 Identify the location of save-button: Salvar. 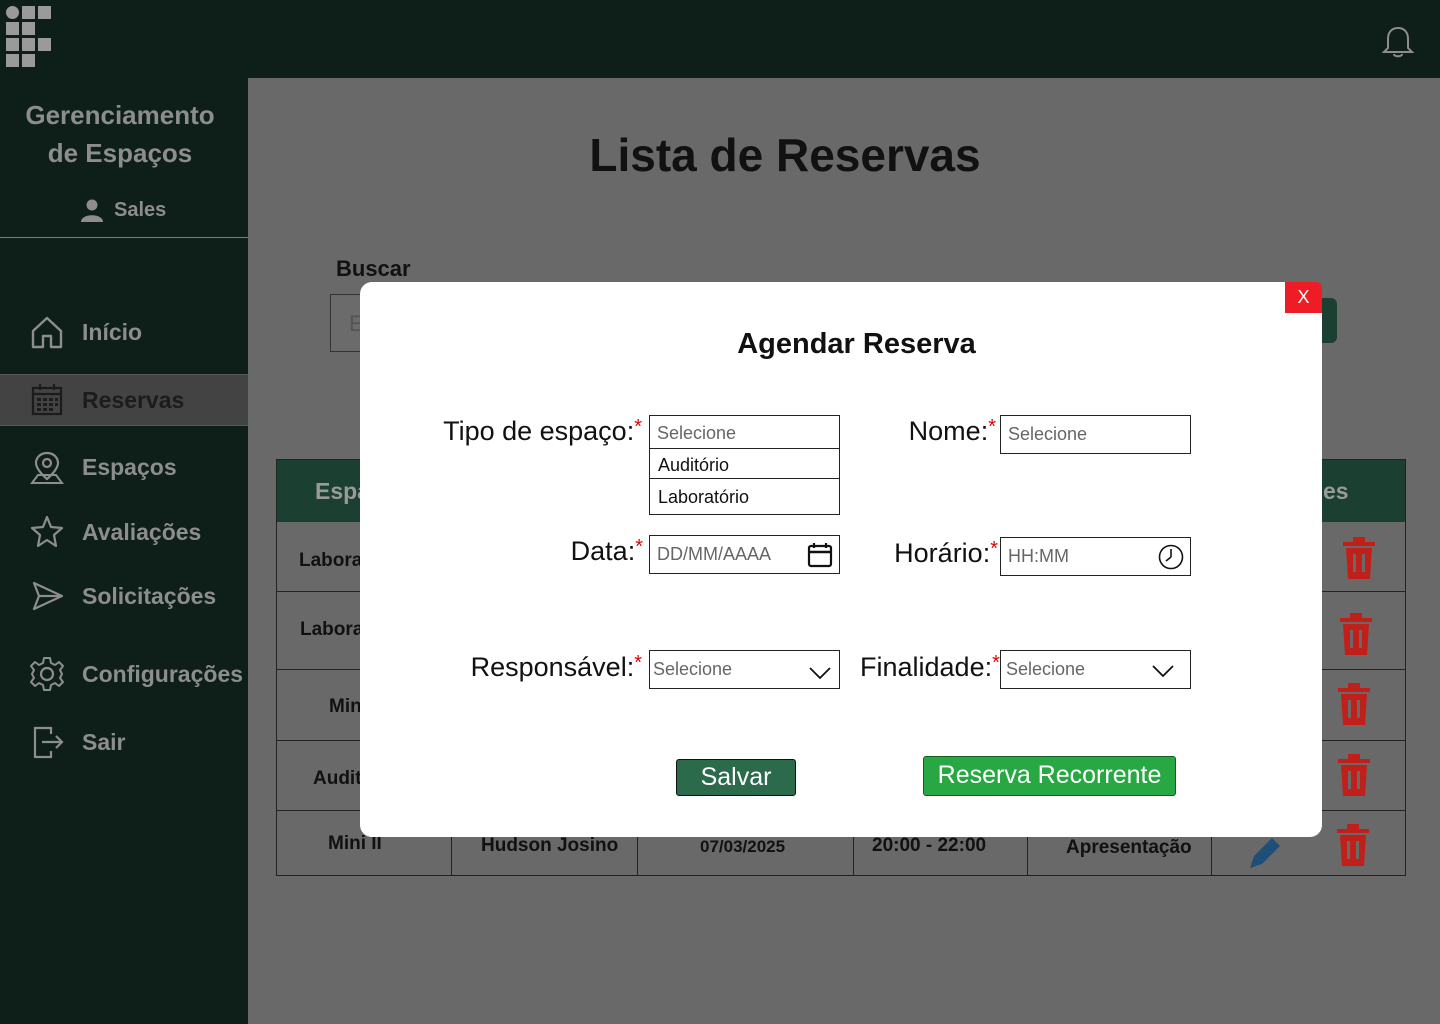
(736, 777).